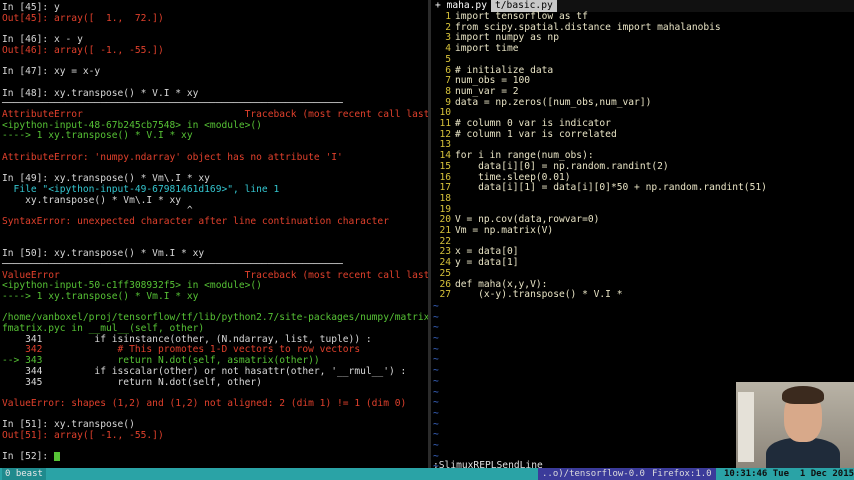 The height and width of the screenshot is (480, 854). What do you see at coordinates (51, 72) in the screenshot?
I see `ipython-line: In [47]: xy = x-y` at bounding box center [51, 72].